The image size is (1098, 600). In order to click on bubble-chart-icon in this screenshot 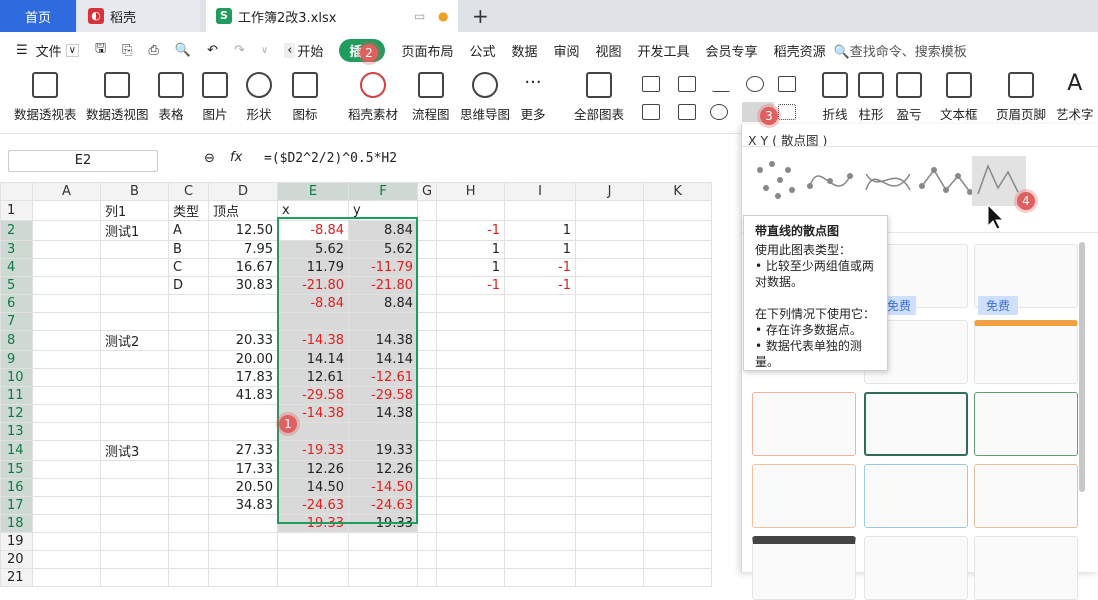, I will do `click(787, 112)`.